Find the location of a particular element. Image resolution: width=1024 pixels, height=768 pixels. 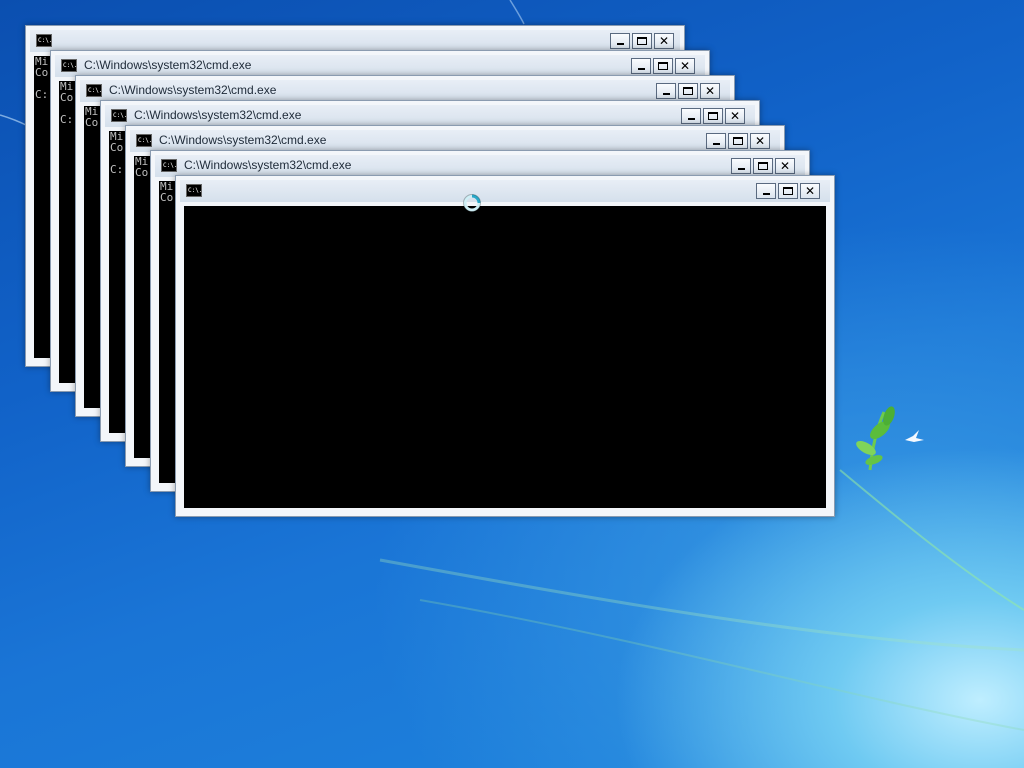

logo-plant-icon is located at coordinates (890, 438).